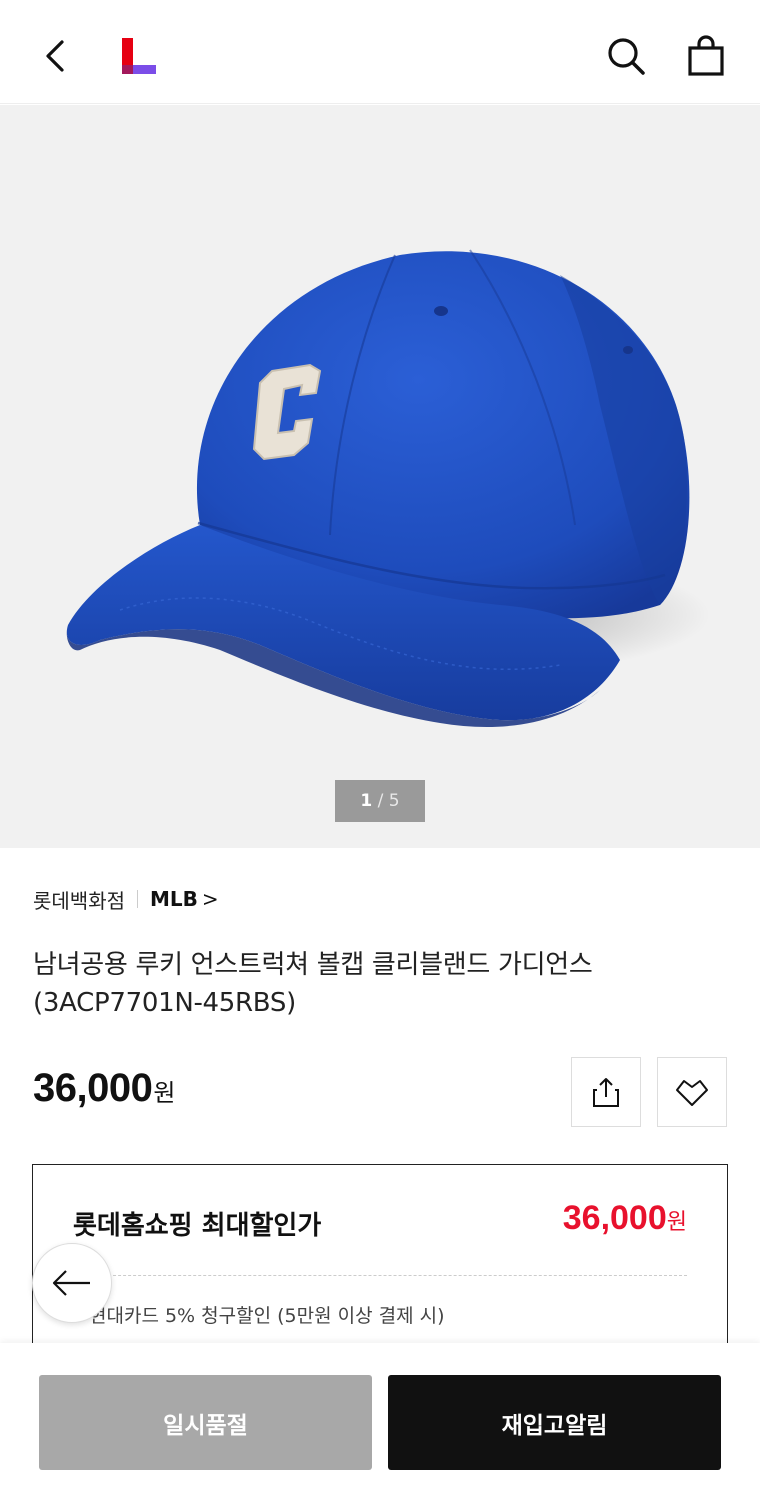 Image resolution: width=760 pixels, height=1500 pixels. I want to click on floating-back-button, so click(72, 1283).